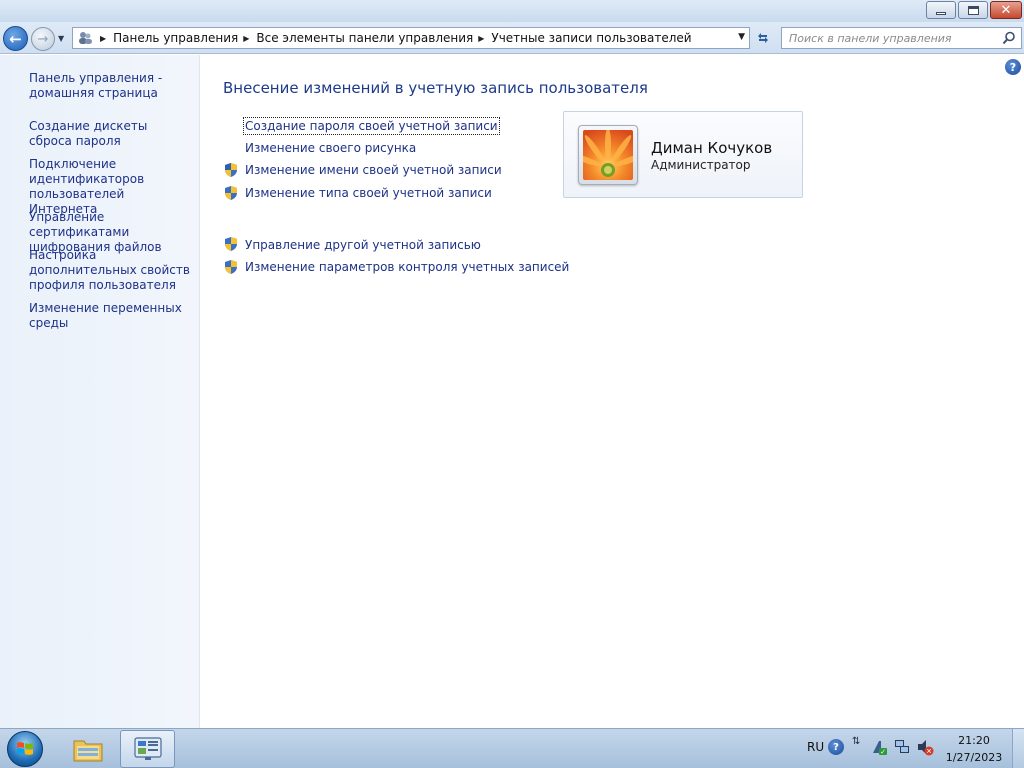 The image size is (1024, 768). I want to click on action-center-icon: ✓, so click(879, 747).